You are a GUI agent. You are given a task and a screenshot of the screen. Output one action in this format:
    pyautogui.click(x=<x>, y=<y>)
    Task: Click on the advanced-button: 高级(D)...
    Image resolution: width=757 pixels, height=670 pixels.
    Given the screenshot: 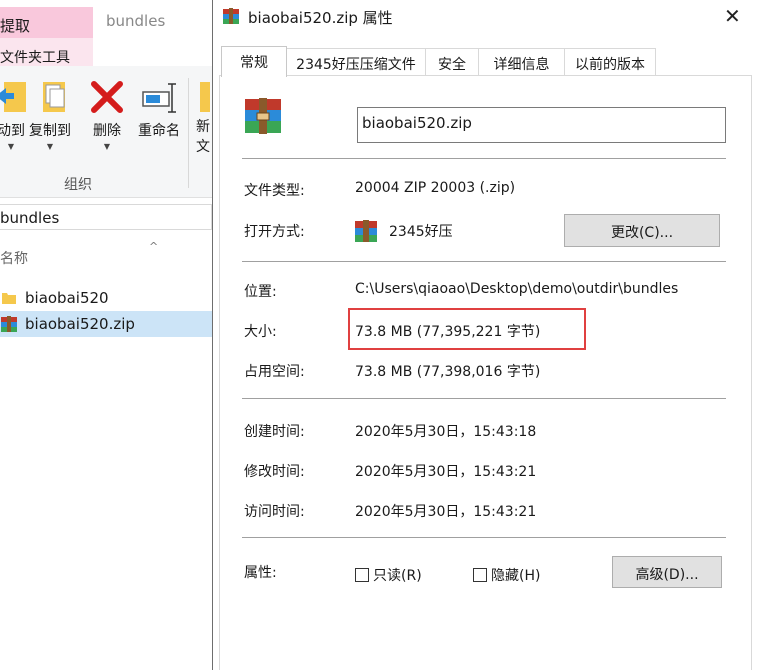 What is the action you would take?
    pyautogui.click(x=667, y=572)
    